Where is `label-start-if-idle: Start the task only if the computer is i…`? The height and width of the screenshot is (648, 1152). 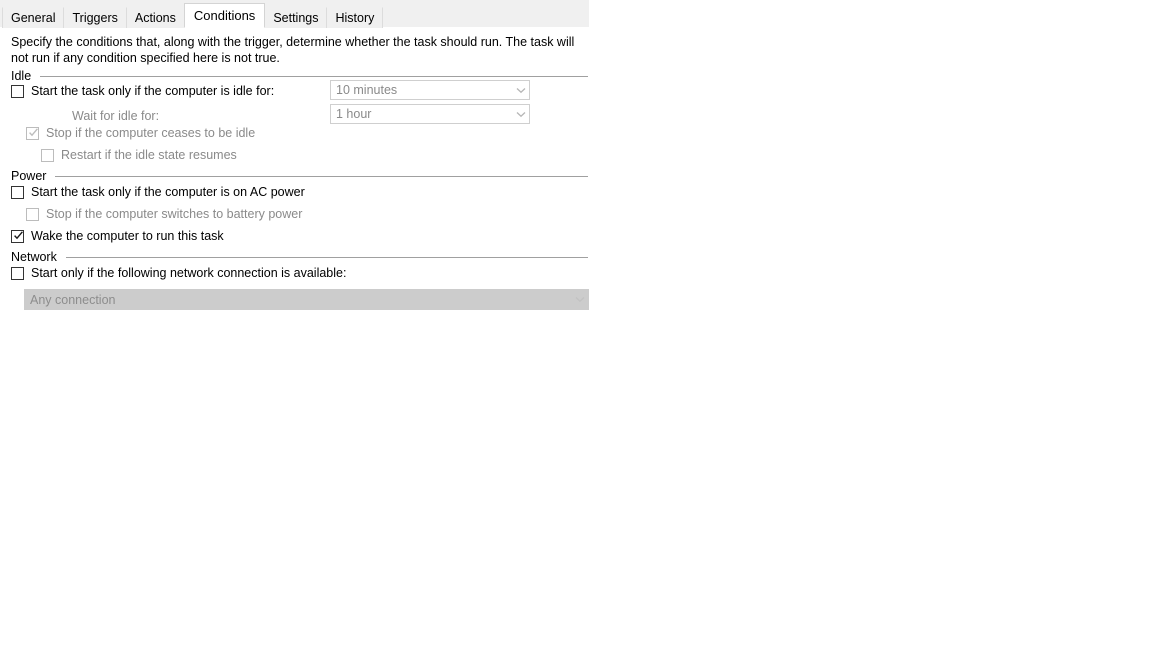
label-start-if-idle: Start the task only if the computer is i… is located at coordinates (153, 91).